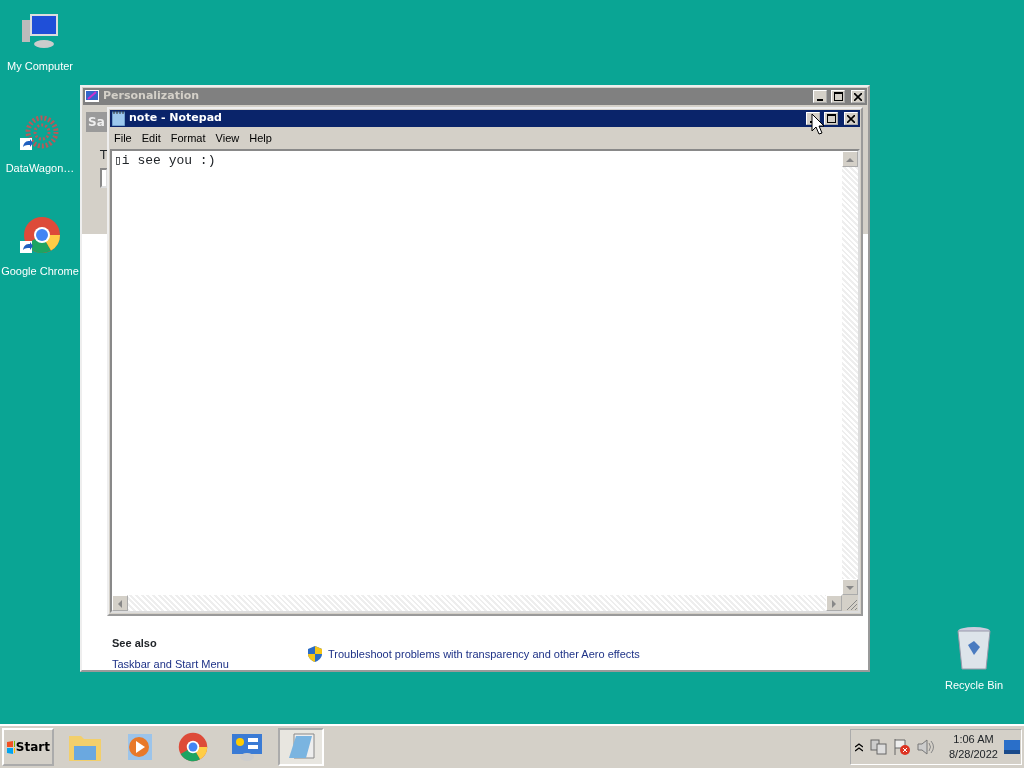  Describe the element at coordinates (247, 747) in the screenshot. I see `control-panel-icon` at that location.